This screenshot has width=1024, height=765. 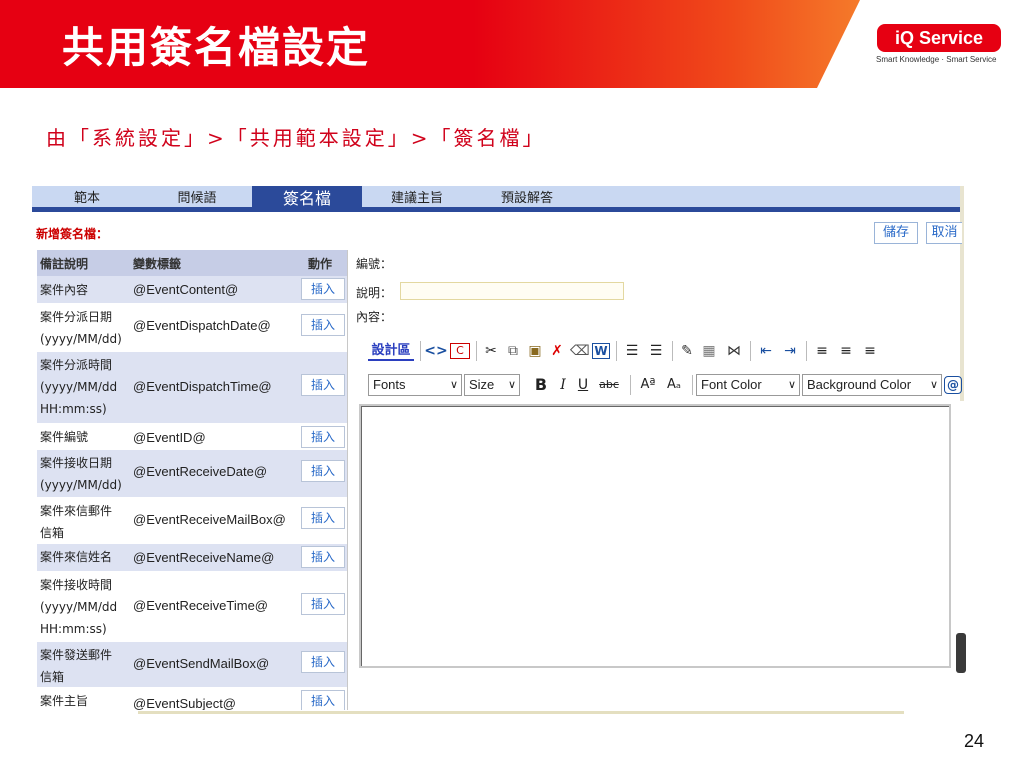 What do you see at coordinates (415, 385) in the screenshot?
I see `fonts-select: Fonts ∨` at bounding box center [415, 385].